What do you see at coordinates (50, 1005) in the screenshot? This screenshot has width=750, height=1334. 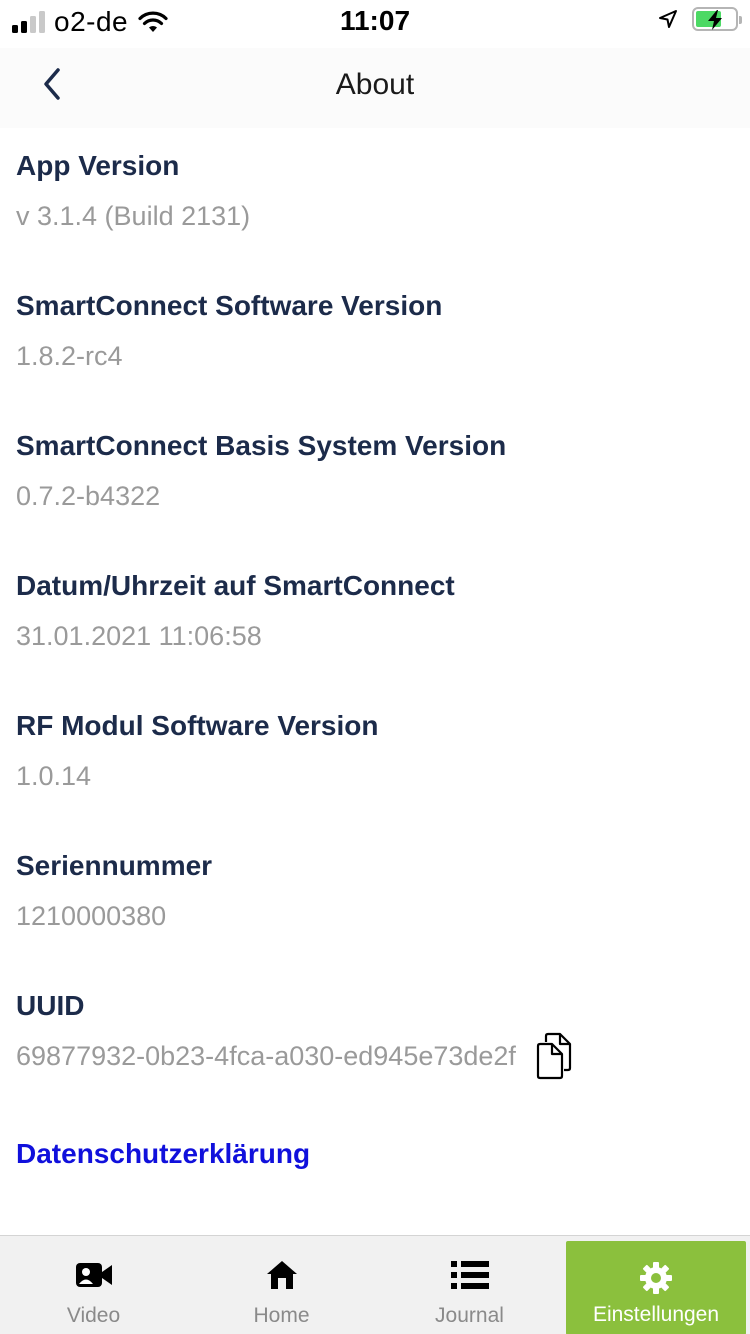 I see `info-label: UUID` at bounding box center [50, 1005].